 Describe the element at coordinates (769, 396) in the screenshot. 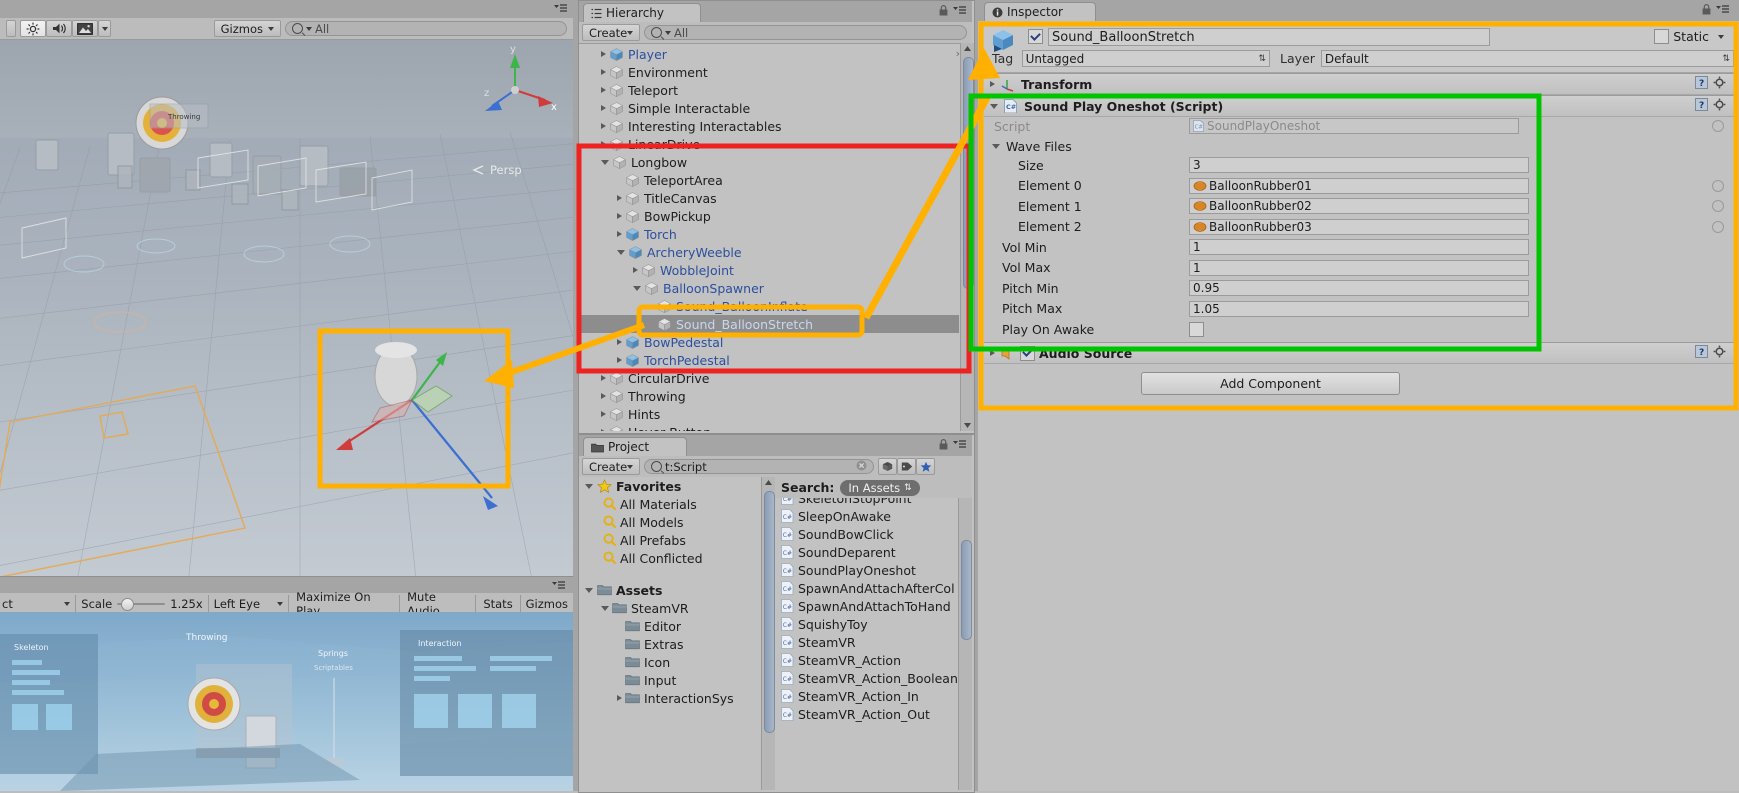

I see `hierarchy-item-throwing: Throwing` at that location.